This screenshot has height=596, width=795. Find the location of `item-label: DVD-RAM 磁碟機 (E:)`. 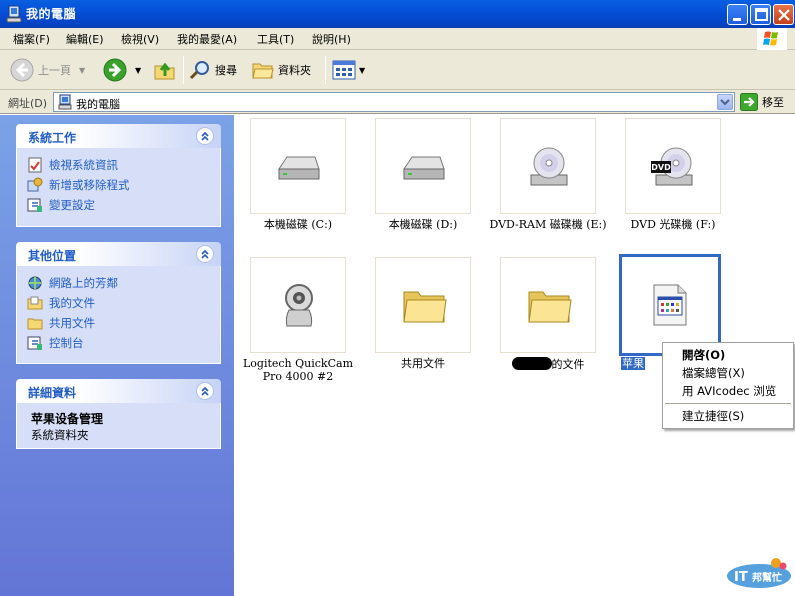

item-label: DVD-RAM 磁碟機 (E:) is located at coordinates (548, 224).